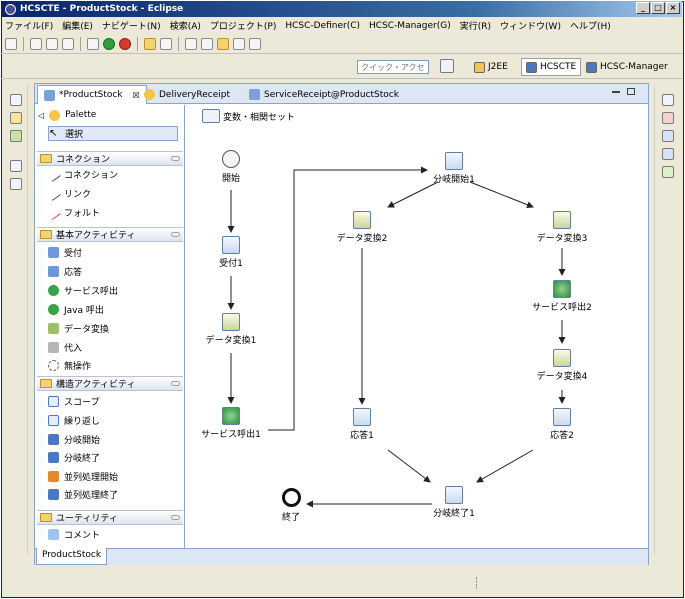 This screenshot has width=685, height=599. Describe the element at coordinates (477, 583) in the screenshot. I see `status-divider-icon` at that location.